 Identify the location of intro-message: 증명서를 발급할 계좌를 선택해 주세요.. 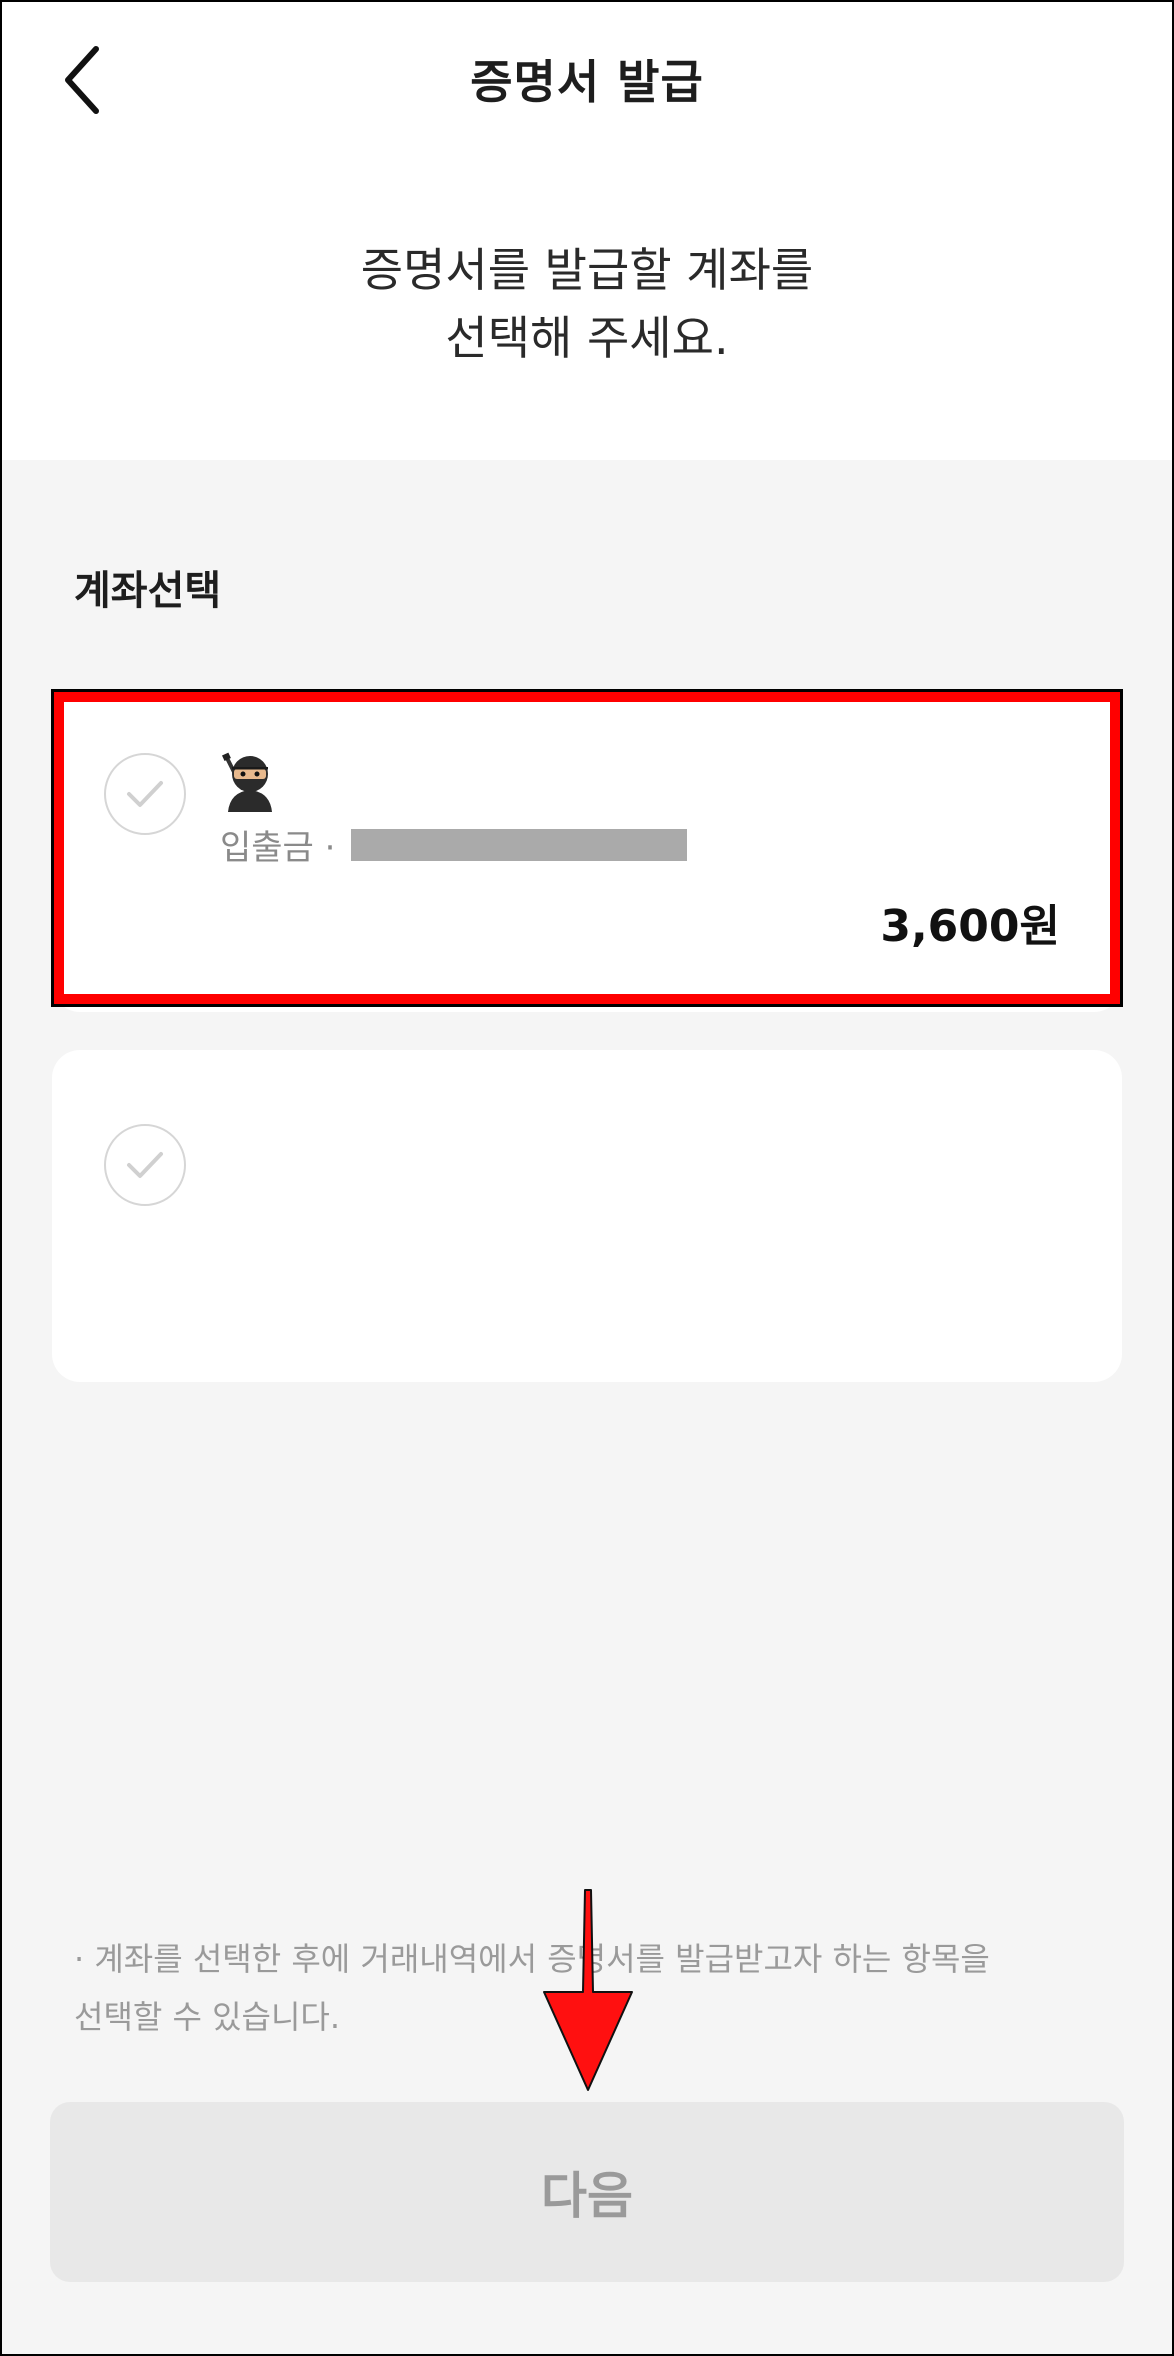
(587, 304).